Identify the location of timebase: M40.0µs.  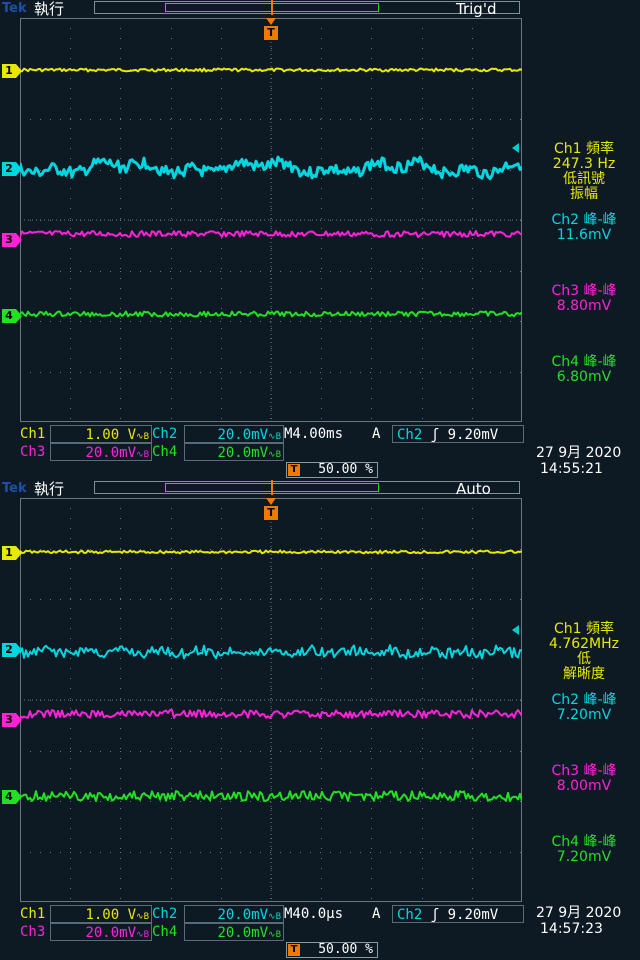
(313, 914).